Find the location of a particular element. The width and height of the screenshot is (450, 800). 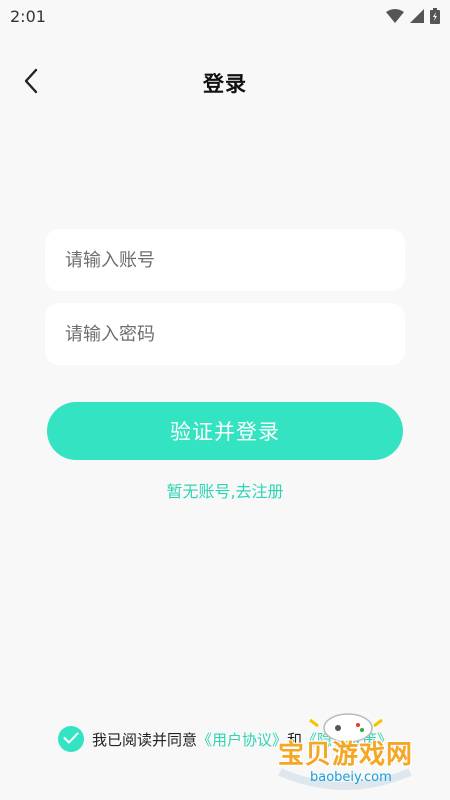

checkmark-icon is located at coordinates (71, 739).